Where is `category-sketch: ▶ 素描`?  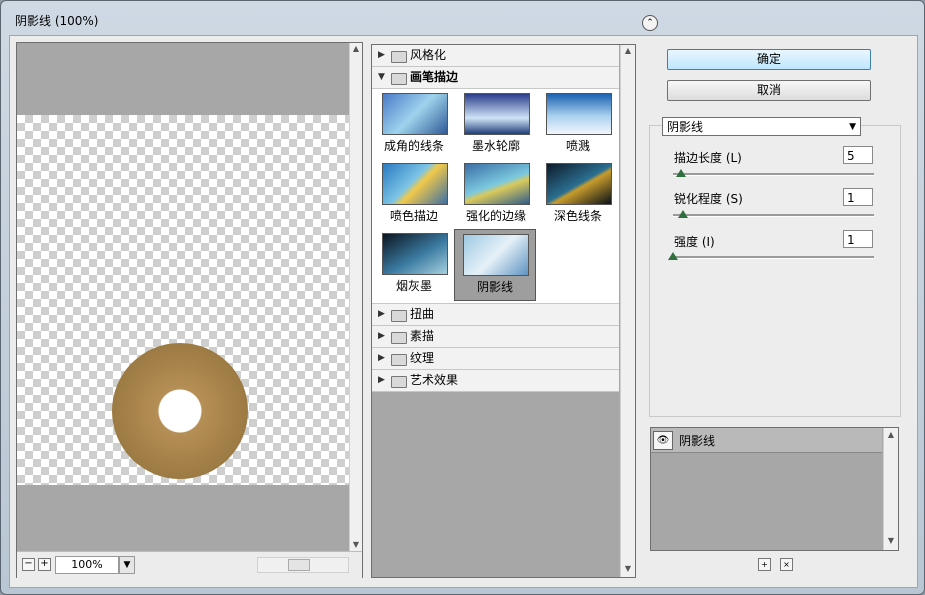 category-sketch: ▶ 素描 is located at coordinates (495, 337).